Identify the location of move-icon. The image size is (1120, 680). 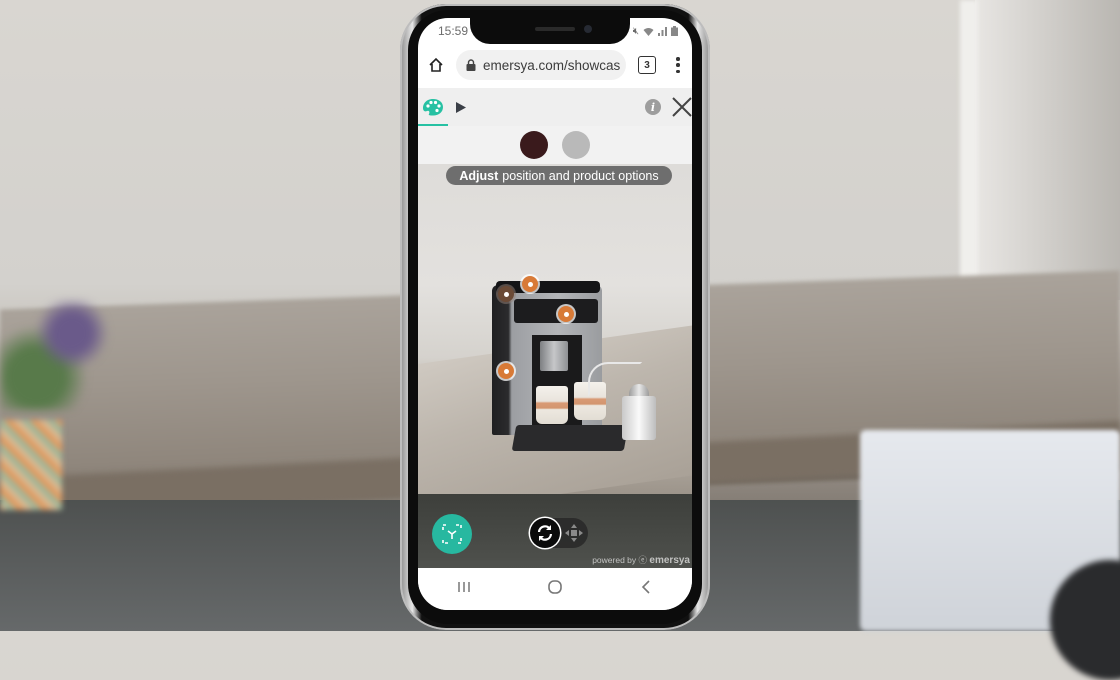
(574, 533).